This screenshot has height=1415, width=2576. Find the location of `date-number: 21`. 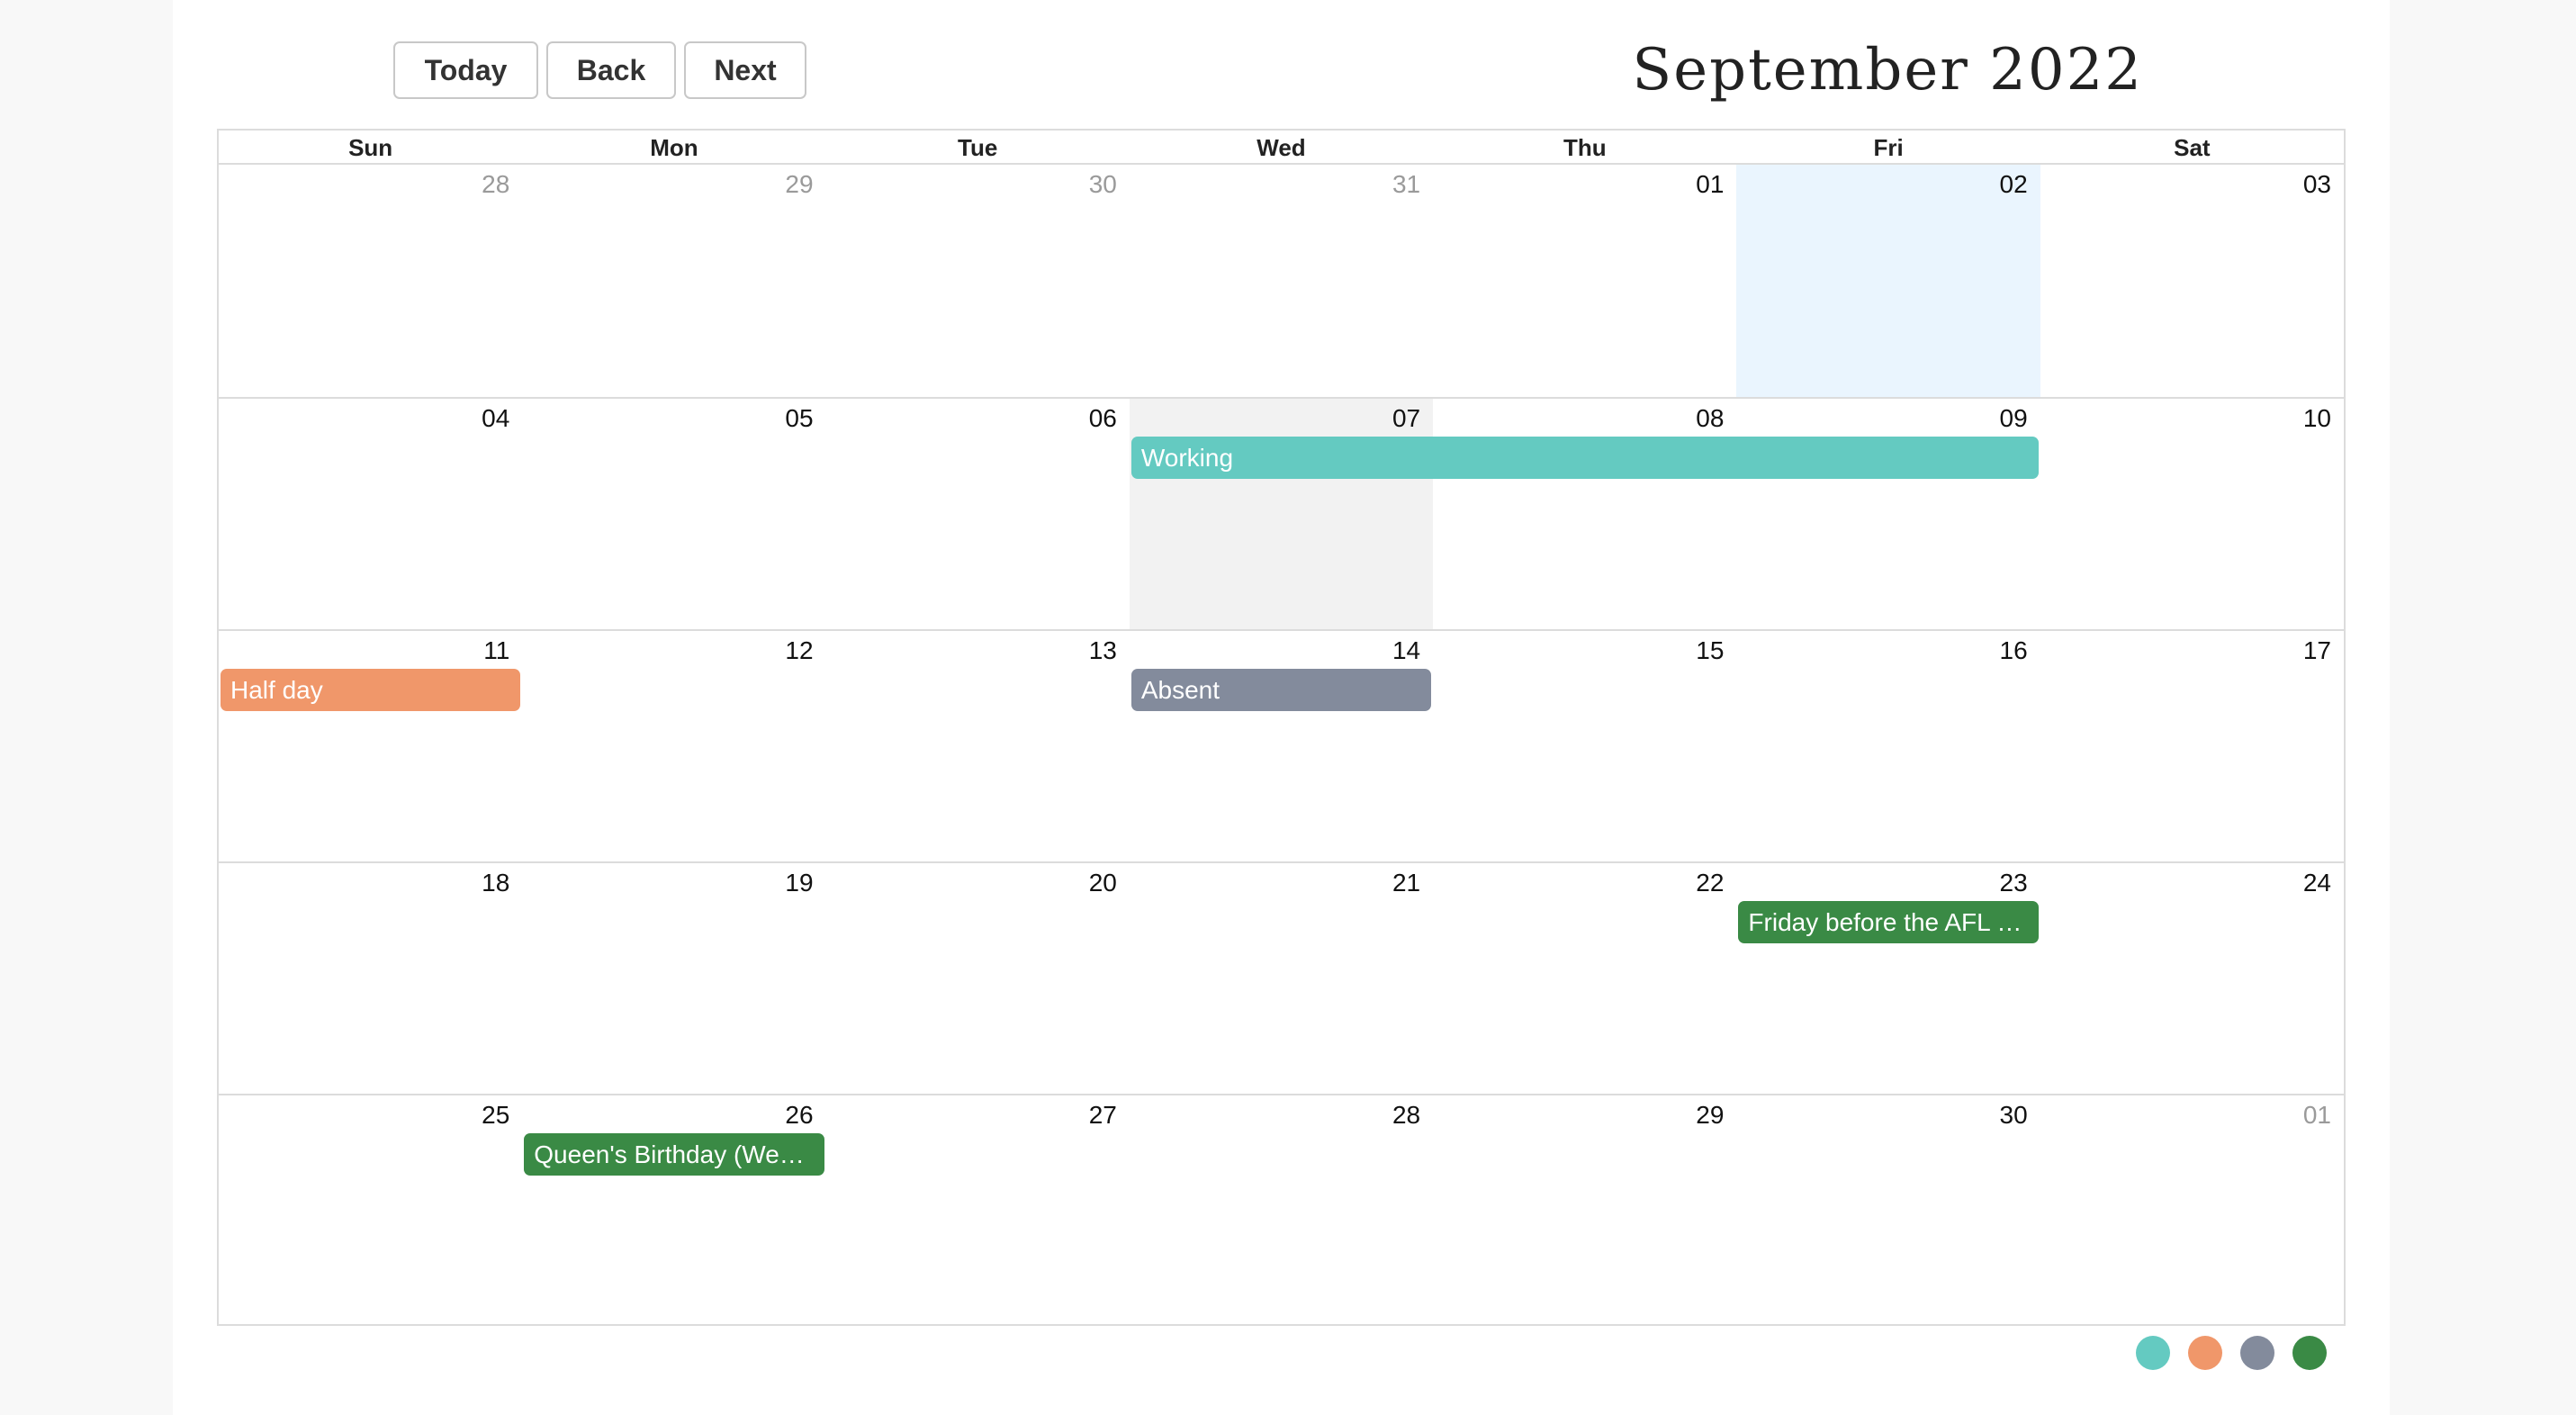

date-number: 21 is located at coordinates (1406, 883).